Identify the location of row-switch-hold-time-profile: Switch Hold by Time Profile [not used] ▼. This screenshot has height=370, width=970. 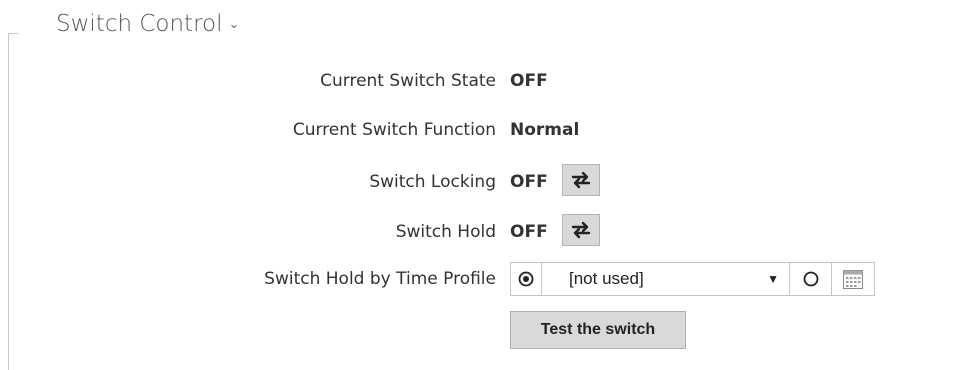
(485, 279).